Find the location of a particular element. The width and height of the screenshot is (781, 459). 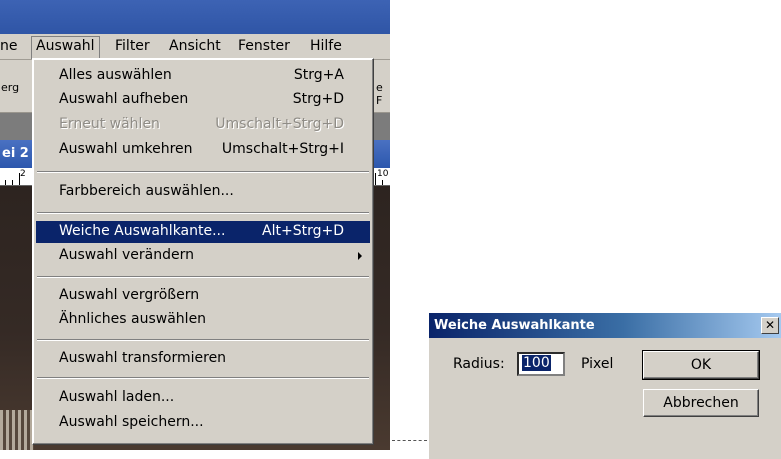

menu-item-erneut-waehlen: Erneut wählen Umschalt+Strg+D is located at coordinates (203, 125).